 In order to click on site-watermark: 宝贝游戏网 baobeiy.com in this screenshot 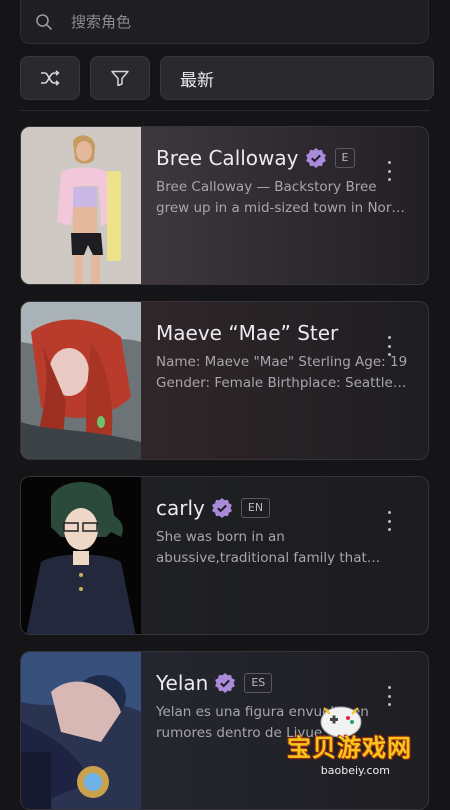, I will do `click(343, 740)`.